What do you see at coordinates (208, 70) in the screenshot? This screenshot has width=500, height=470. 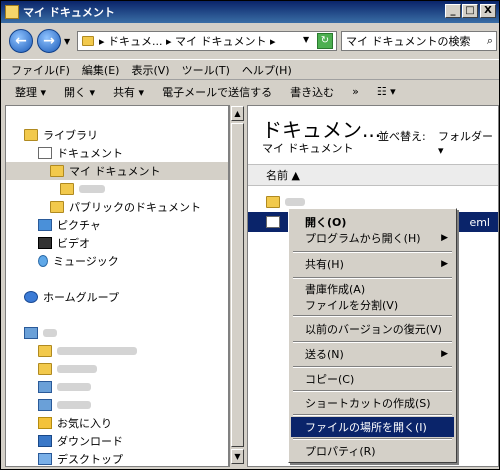 I see `menu-tools: ツール(T)` at bounding box center [208, 70].